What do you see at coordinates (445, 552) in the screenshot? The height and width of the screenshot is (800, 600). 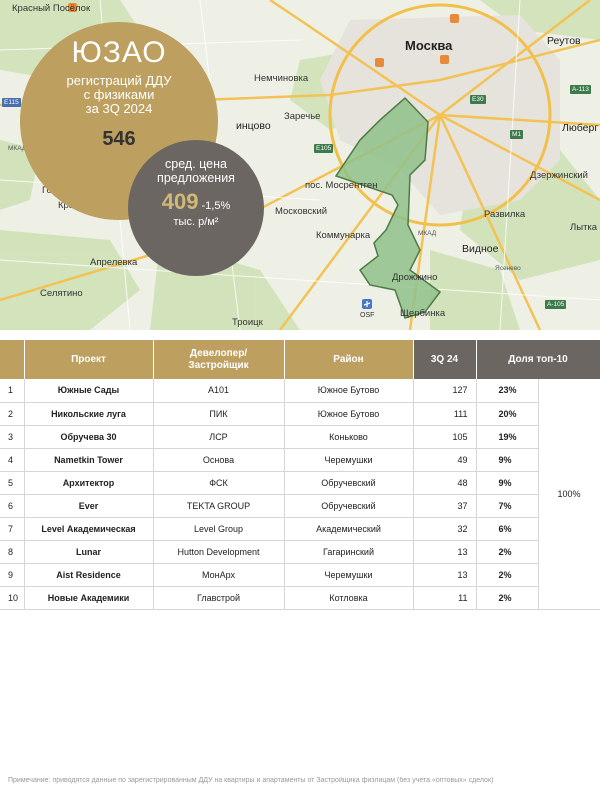 I see `row-quarter-value: 13` at bounding box center [445, 552].